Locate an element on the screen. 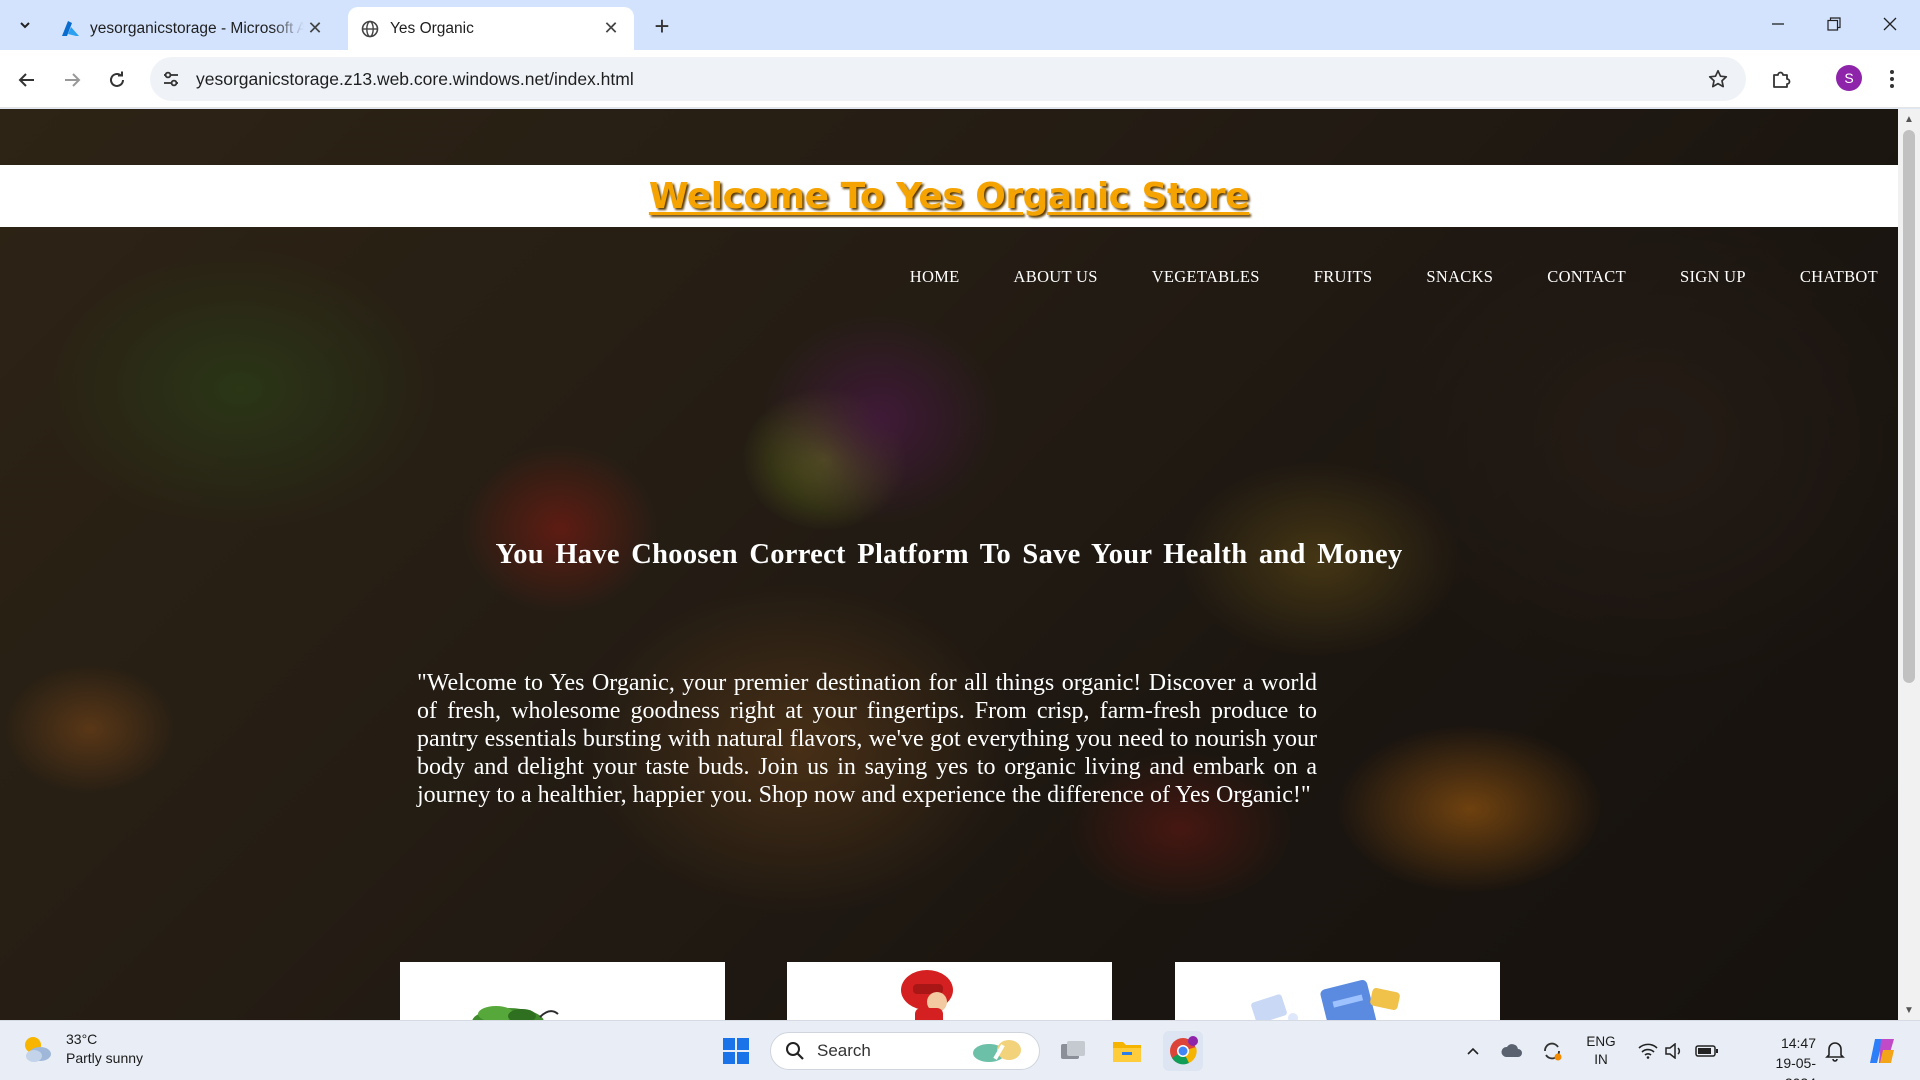  reload-button is located at coordinates (117, 80).